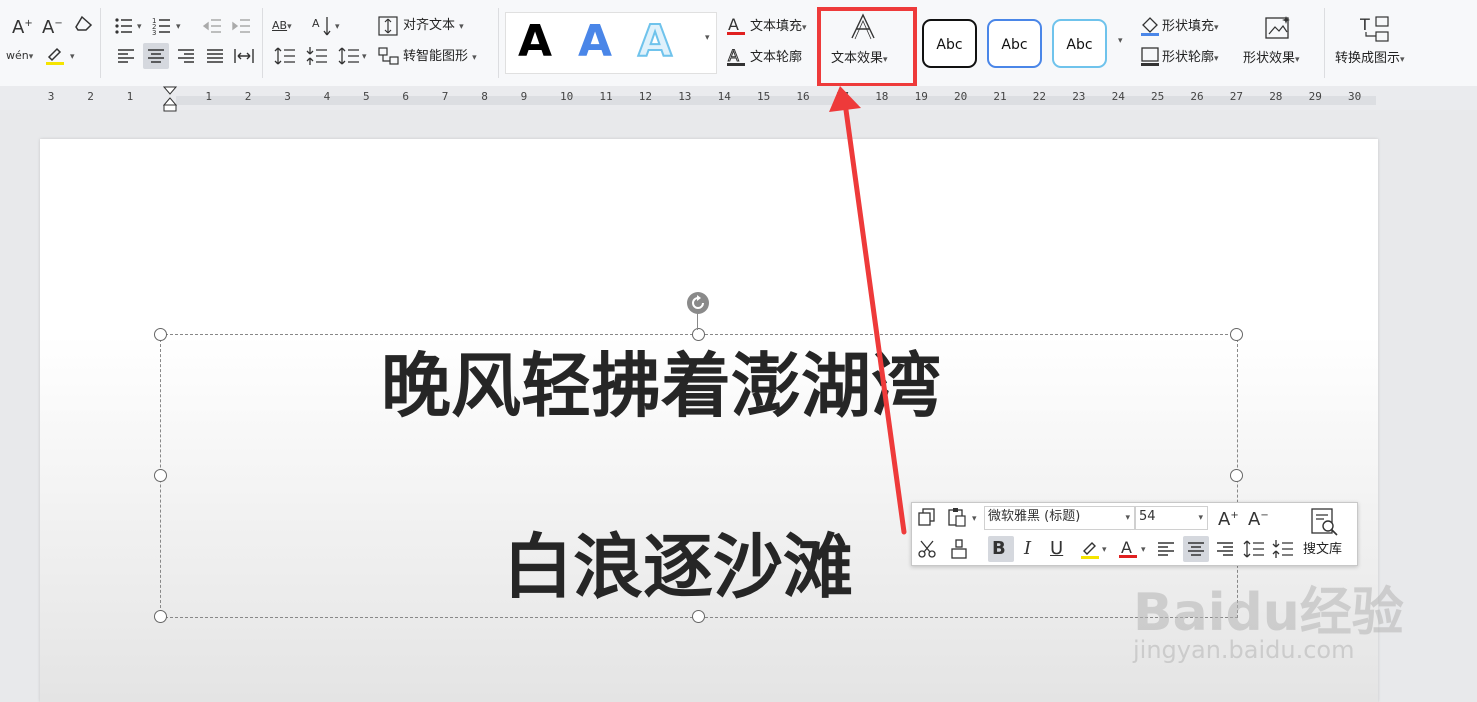 The image size is (1477, 702). I want to click on text-highlight-icon, so click(1090, 551).